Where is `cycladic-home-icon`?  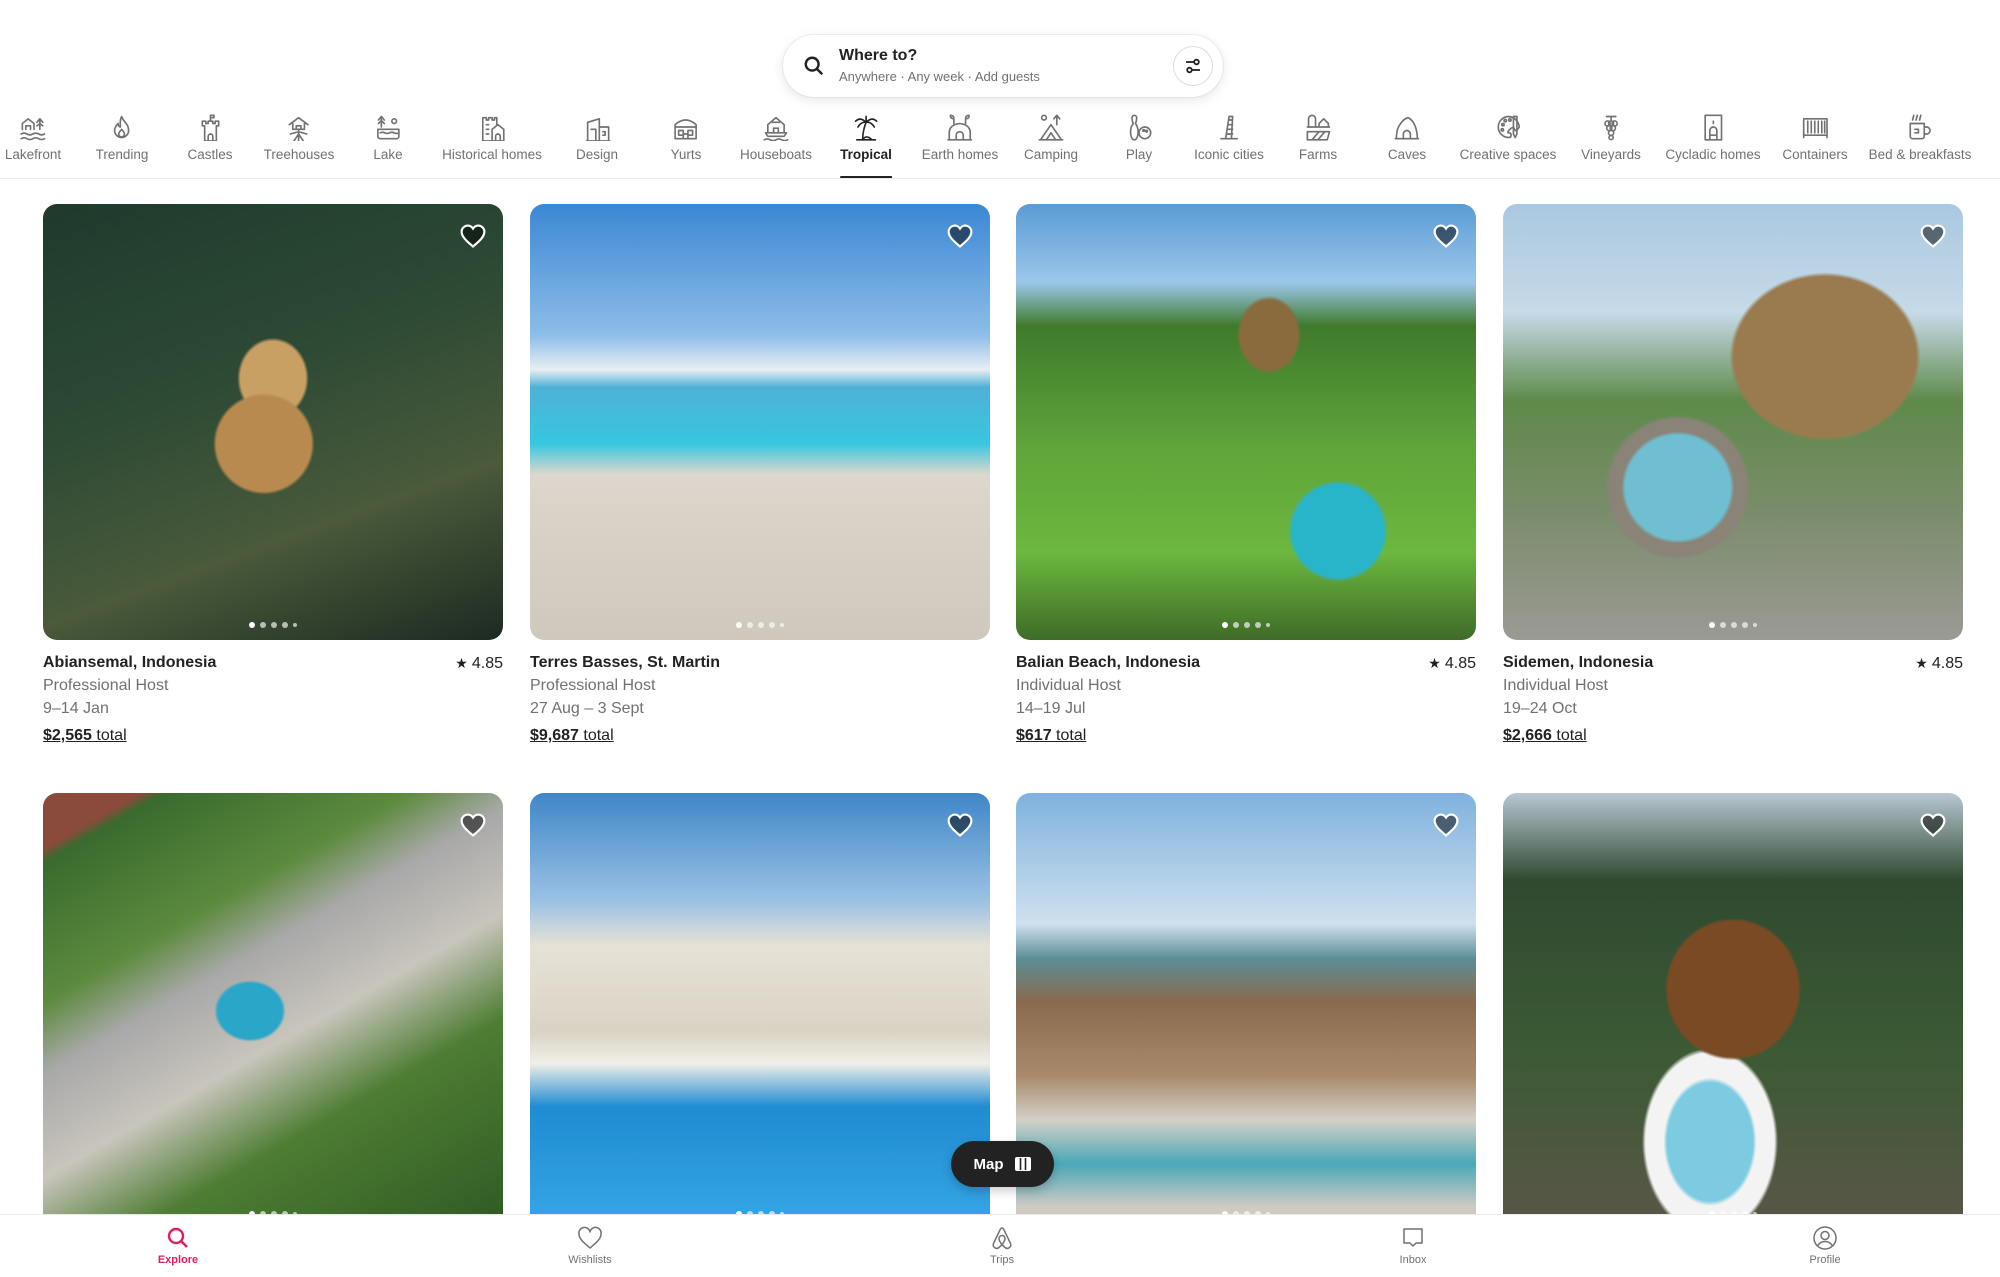
cycladic-home-icon is located at coordinates (1713, 127).